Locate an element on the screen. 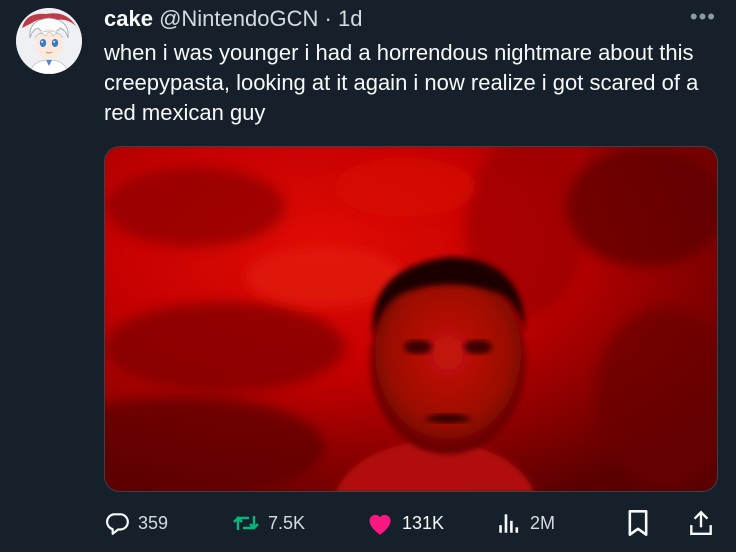 The height and width of the screenshot is (552, 736). heart-icon is located at coordinates (380, 523).